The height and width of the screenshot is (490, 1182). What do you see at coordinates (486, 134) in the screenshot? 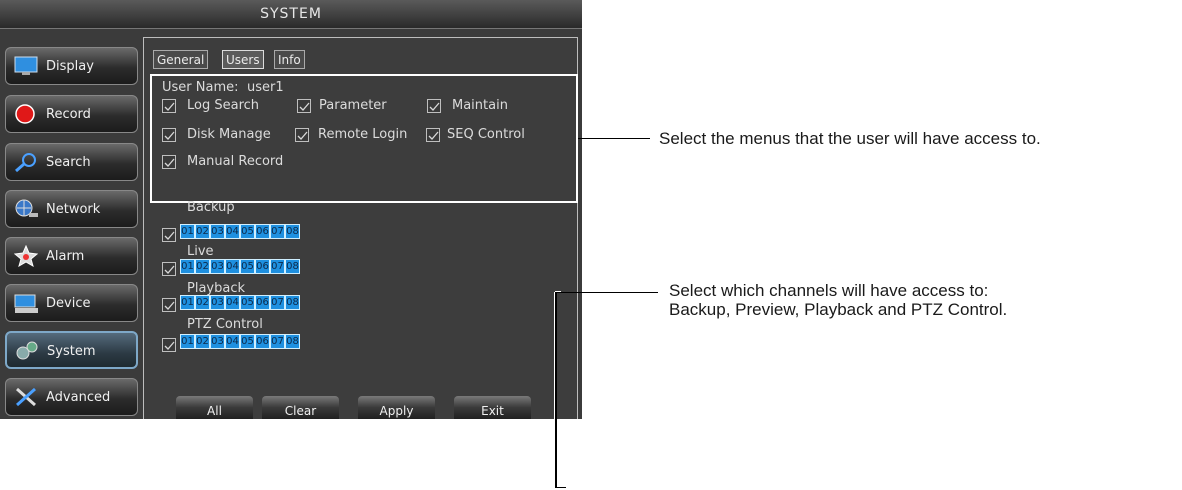
I see `permission-label: SEQ Control` at bounding box center [486, 134].